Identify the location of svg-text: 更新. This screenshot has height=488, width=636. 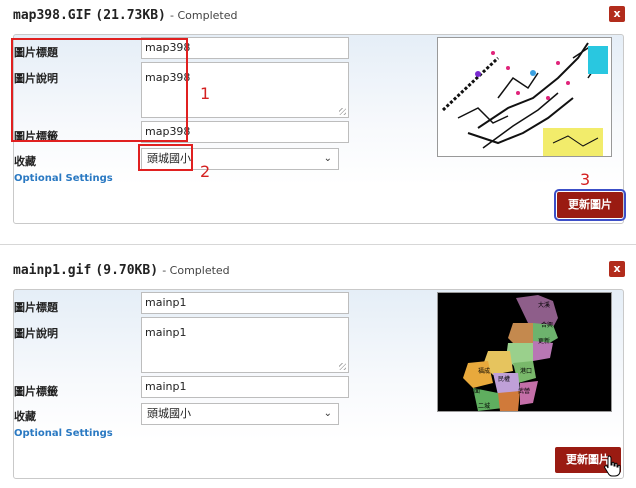
(544, 341).